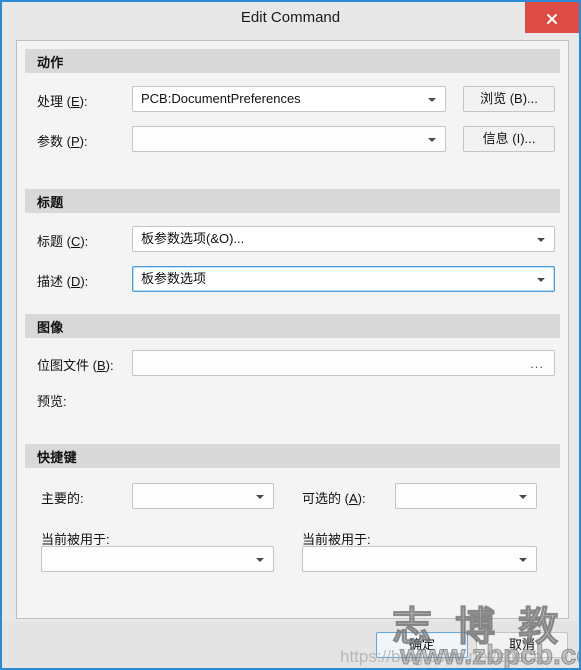 The width and height of the screenshot is (581, 670). What do you see at coordinates (203, 496) in the screenshot?
I see `primary-shortcut-combo` at bounding box center [203, 496].